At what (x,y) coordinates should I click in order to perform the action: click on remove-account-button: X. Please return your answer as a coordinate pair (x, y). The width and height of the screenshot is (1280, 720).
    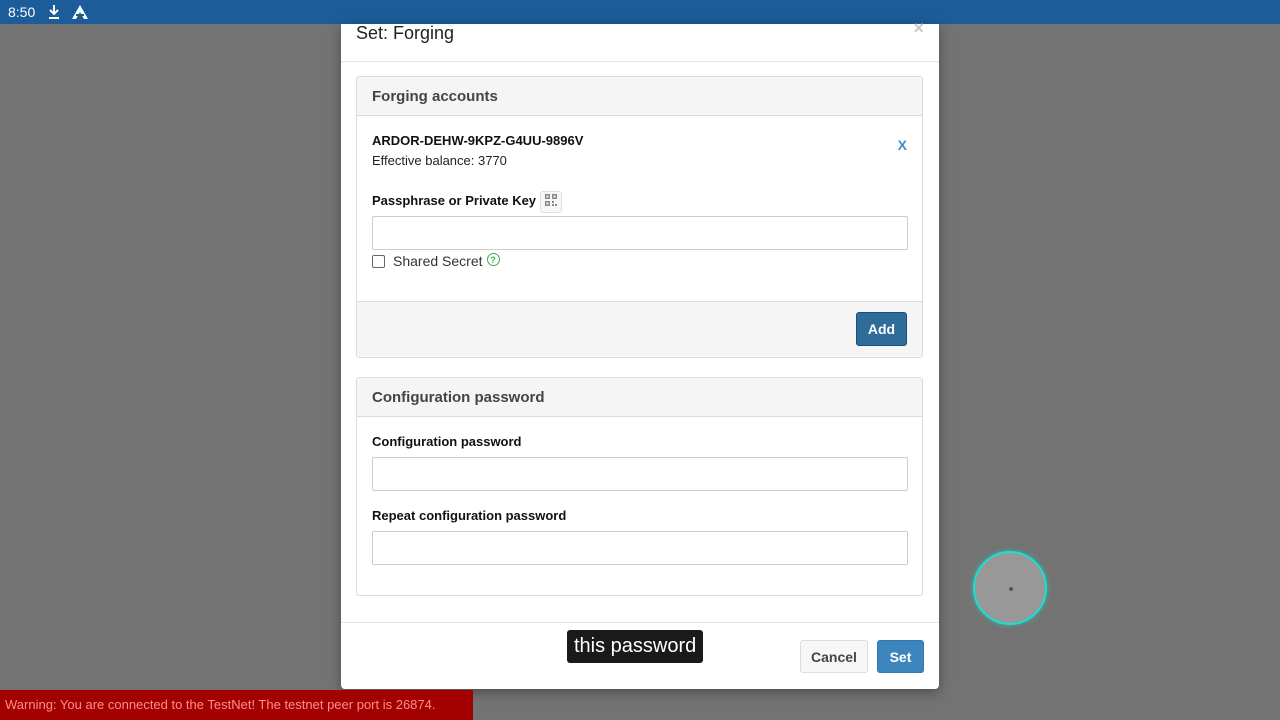
    Looking at the image, I should click on (902, 145).